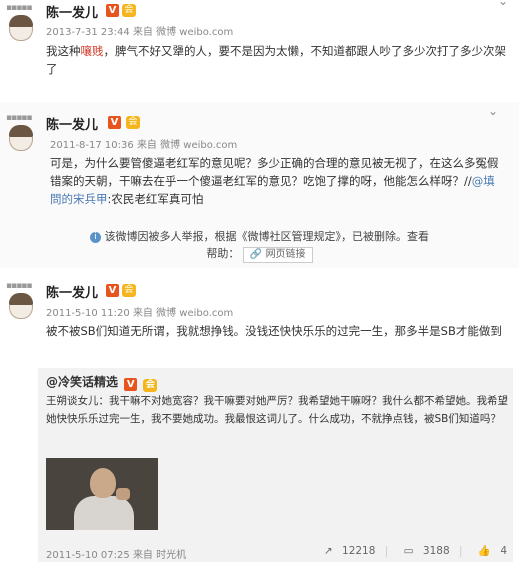 Image resolution: width=519 pixels, height=563 pixels. I want to click on comment-button: ▭ 3188, so click(424, 551).